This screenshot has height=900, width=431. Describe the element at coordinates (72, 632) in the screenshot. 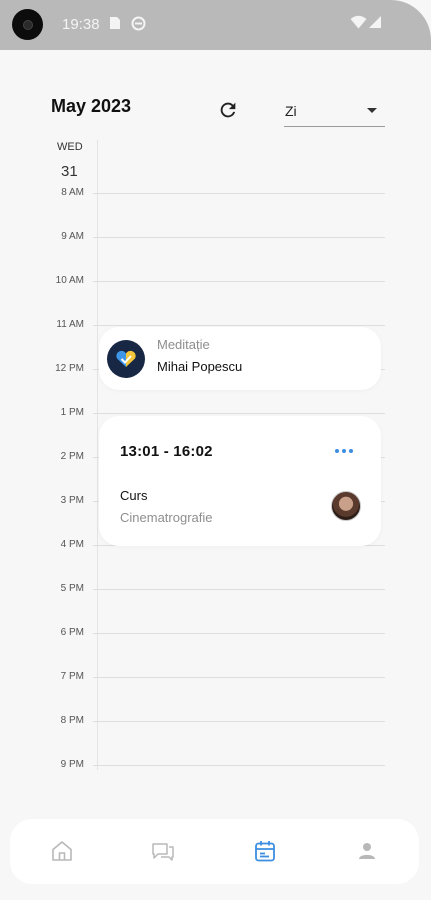

I see `hour-label: 6 PM` at that location.